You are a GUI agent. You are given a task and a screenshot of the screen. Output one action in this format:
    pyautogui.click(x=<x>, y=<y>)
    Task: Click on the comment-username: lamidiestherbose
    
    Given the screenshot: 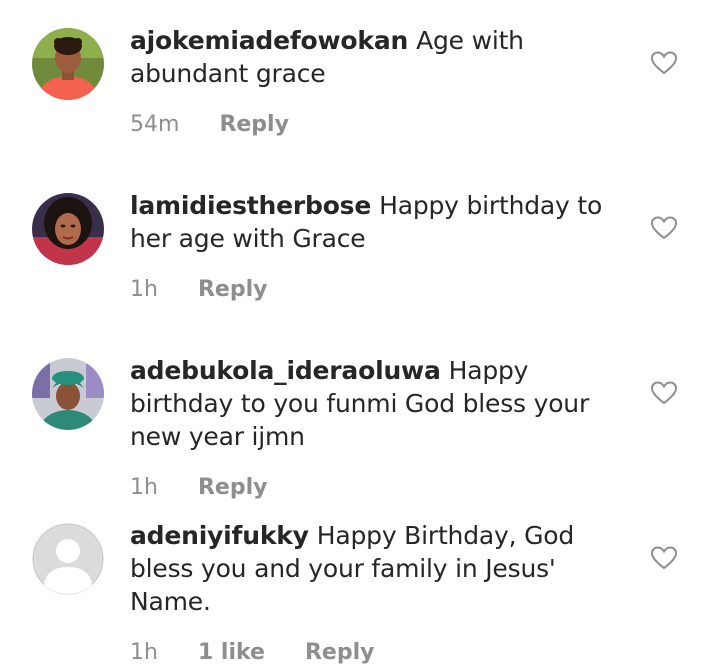 What is the action you would take?
    pyautogui.click(x=250, y=205)
    